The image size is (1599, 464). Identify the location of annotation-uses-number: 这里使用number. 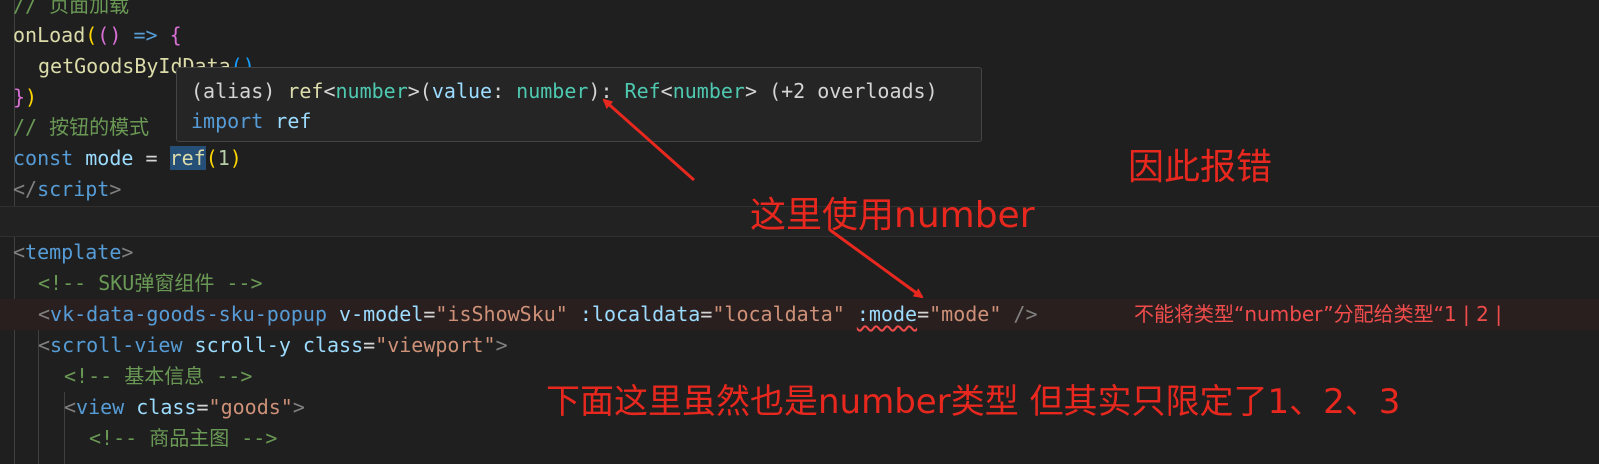
(892, 215).